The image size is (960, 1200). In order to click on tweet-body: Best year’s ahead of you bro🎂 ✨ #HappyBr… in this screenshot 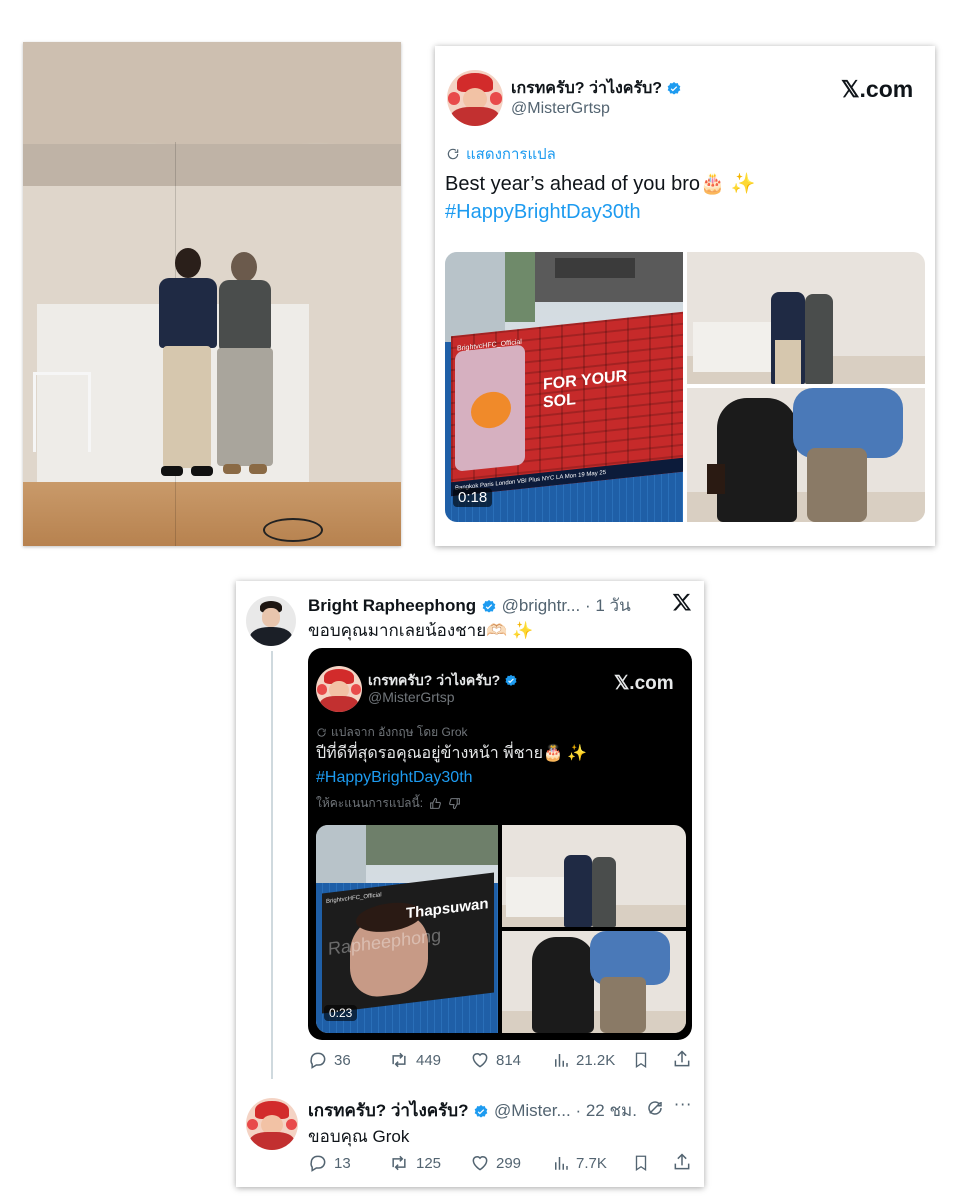, I will do `click(680, 198)`.